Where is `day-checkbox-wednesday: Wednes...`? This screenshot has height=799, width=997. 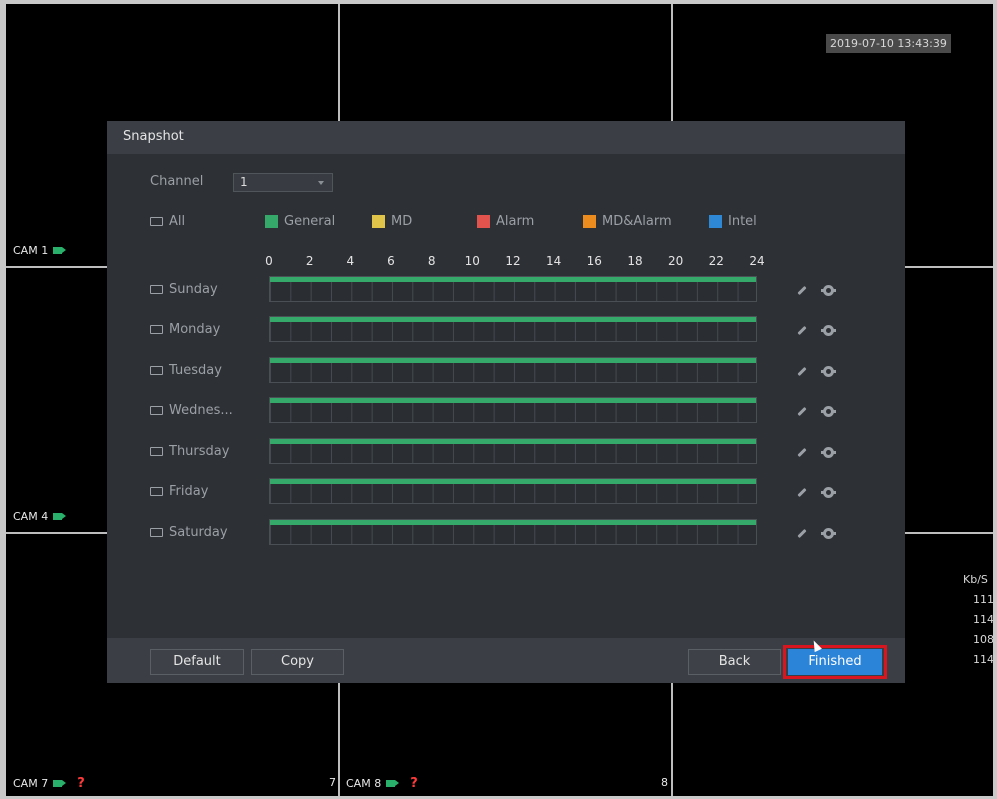
day-checkbox-wednesday: Wednes... is located at coordinates (191, 410).